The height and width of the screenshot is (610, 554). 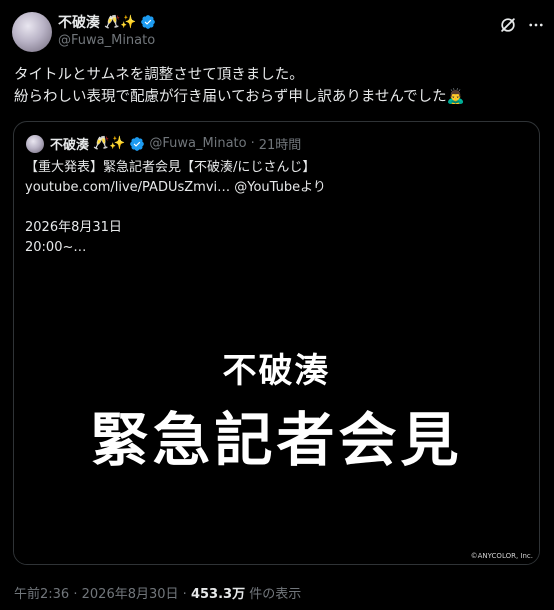 I want to click on author-handle: @Fuwa_Minato, so click(x=106, y=40).